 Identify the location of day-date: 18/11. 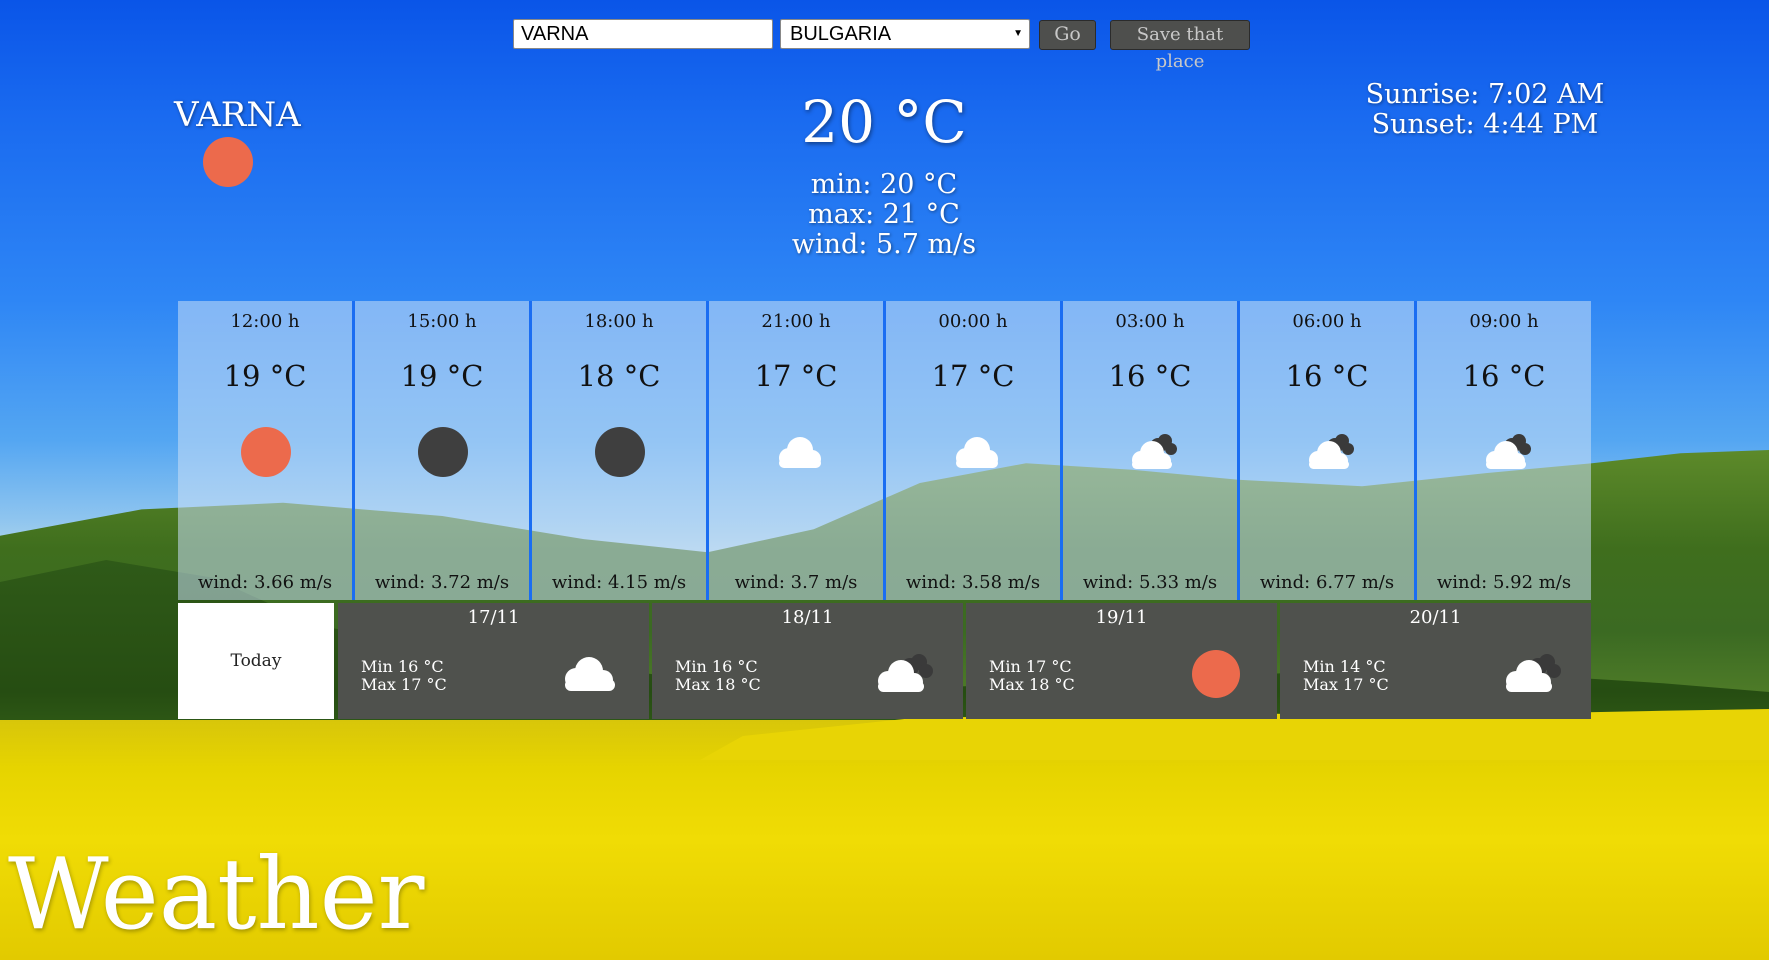
(807, 617).